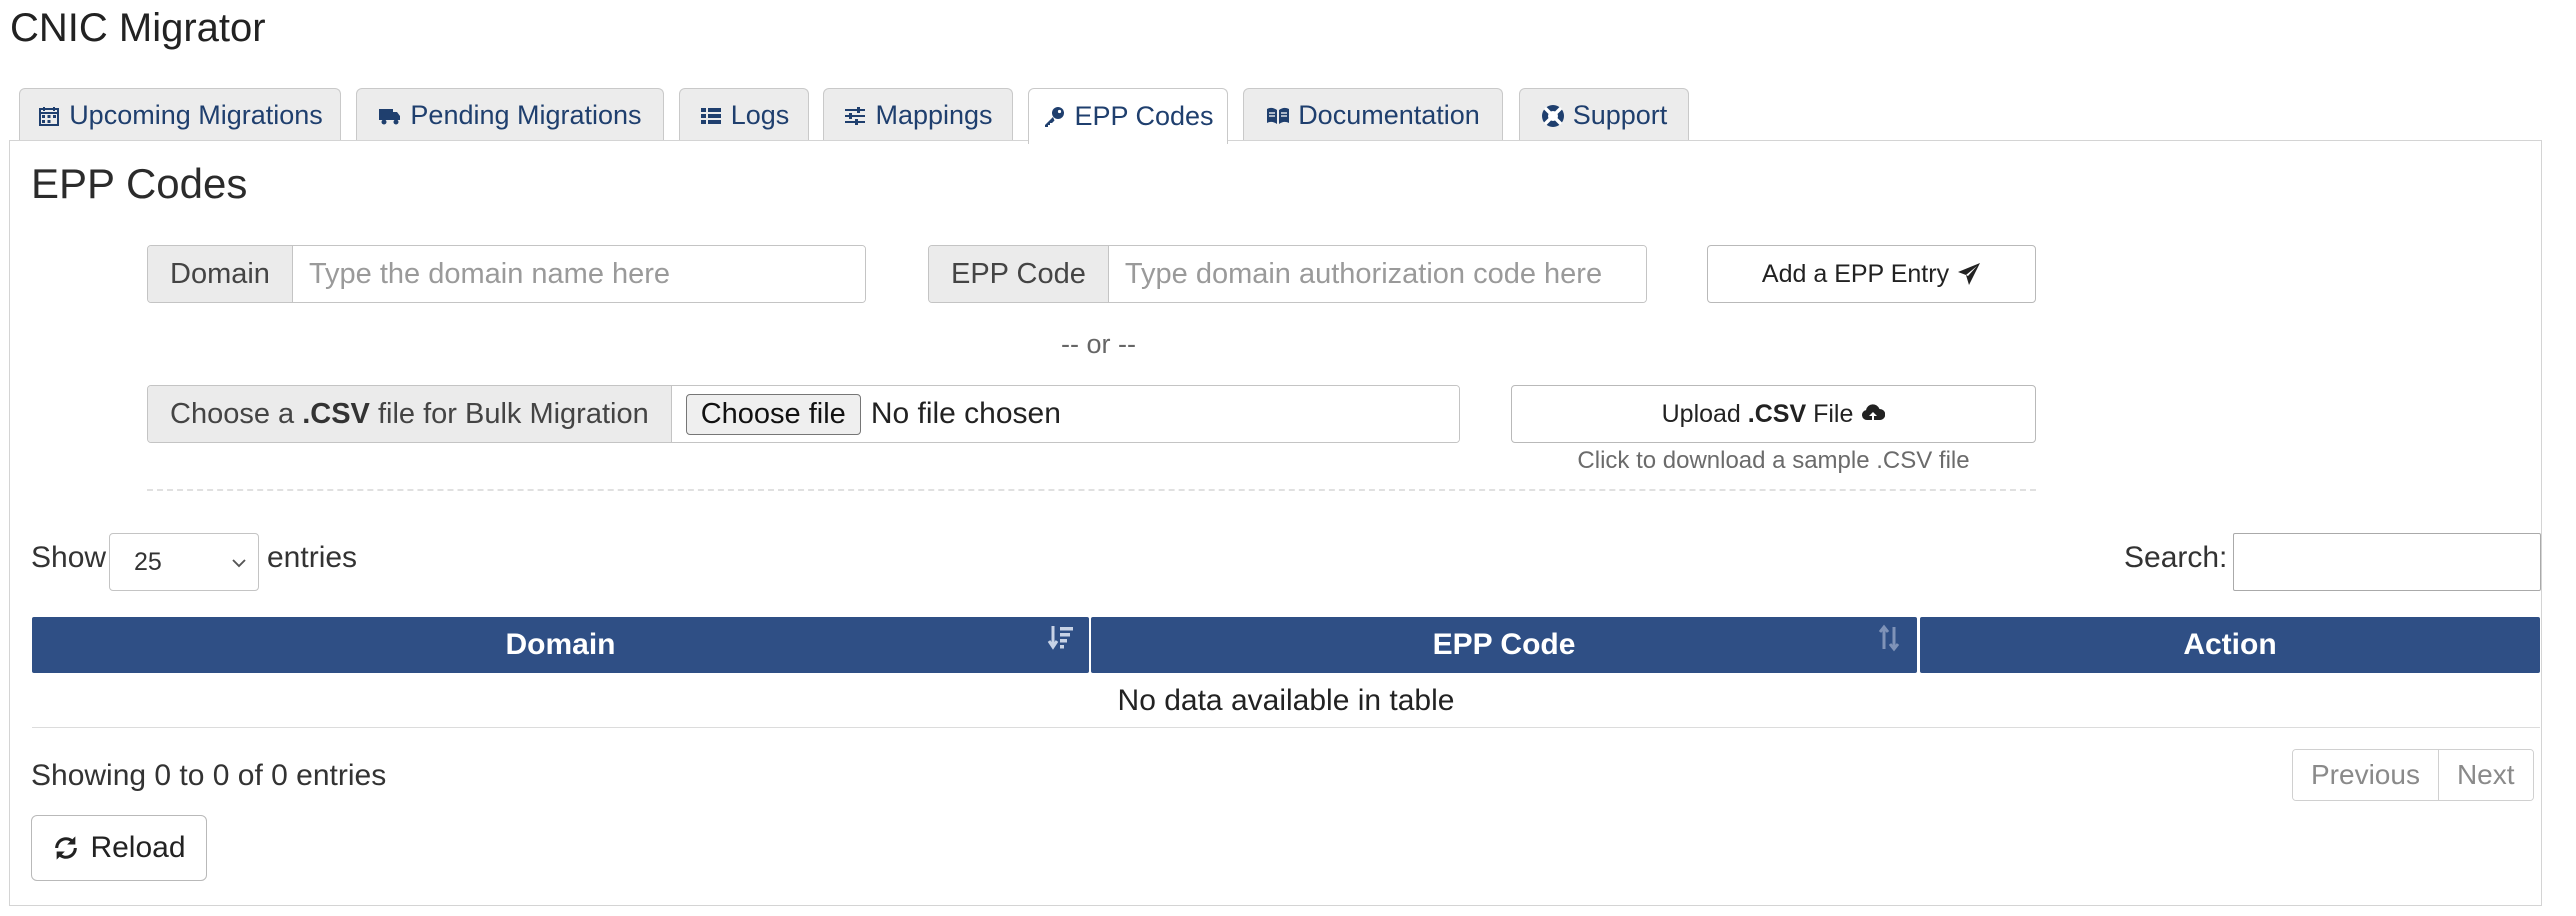 This screenshot has height=916, width=2576. Describe the element at coordinates (239, 563) in the screenshot. I see `chevron-down-icon` at that location.